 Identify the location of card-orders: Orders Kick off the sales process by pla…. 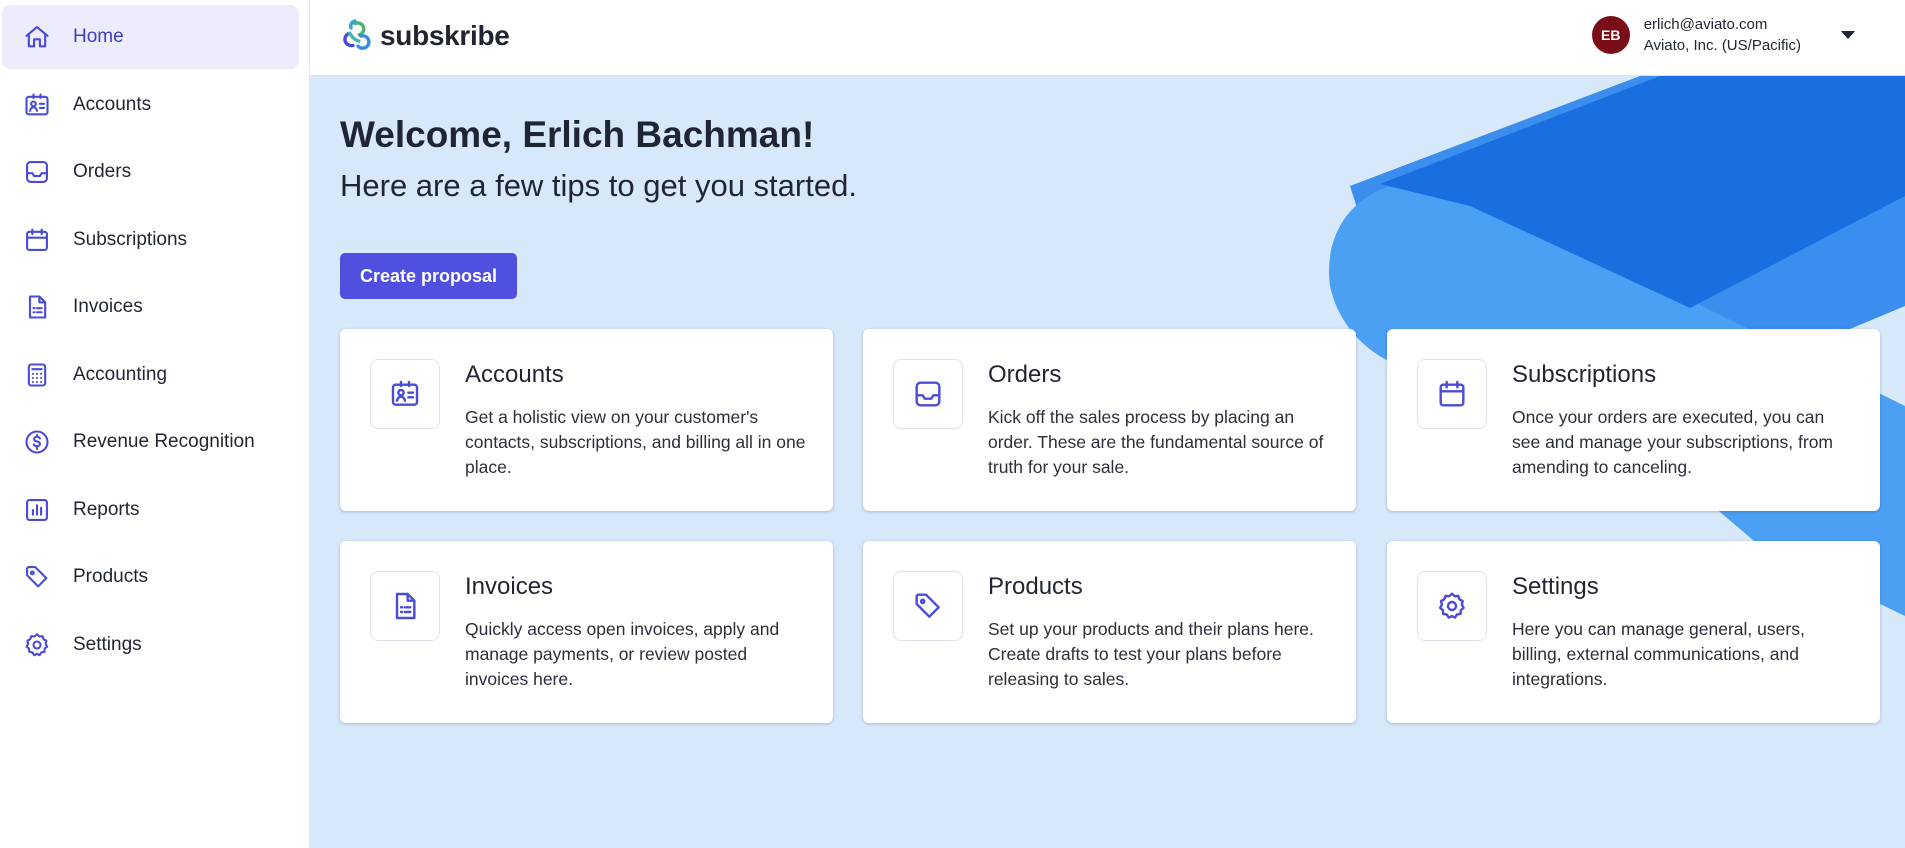
(1109, 420).